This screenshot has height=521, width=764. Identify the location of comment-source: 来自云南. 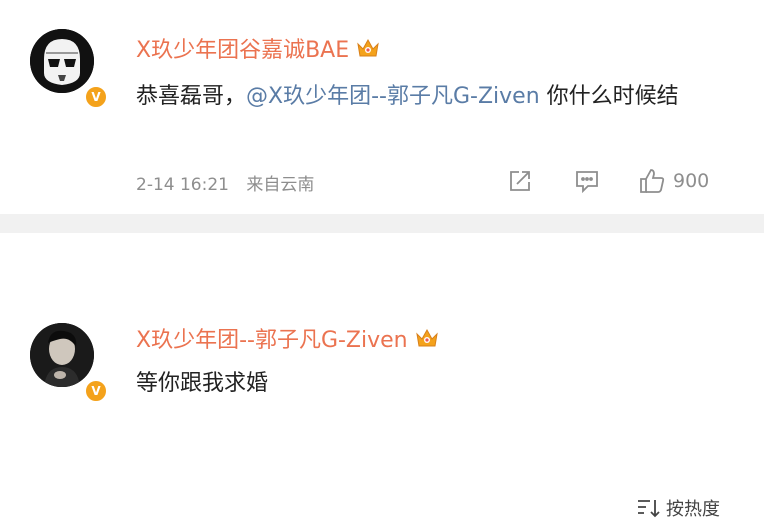
(280, 185).